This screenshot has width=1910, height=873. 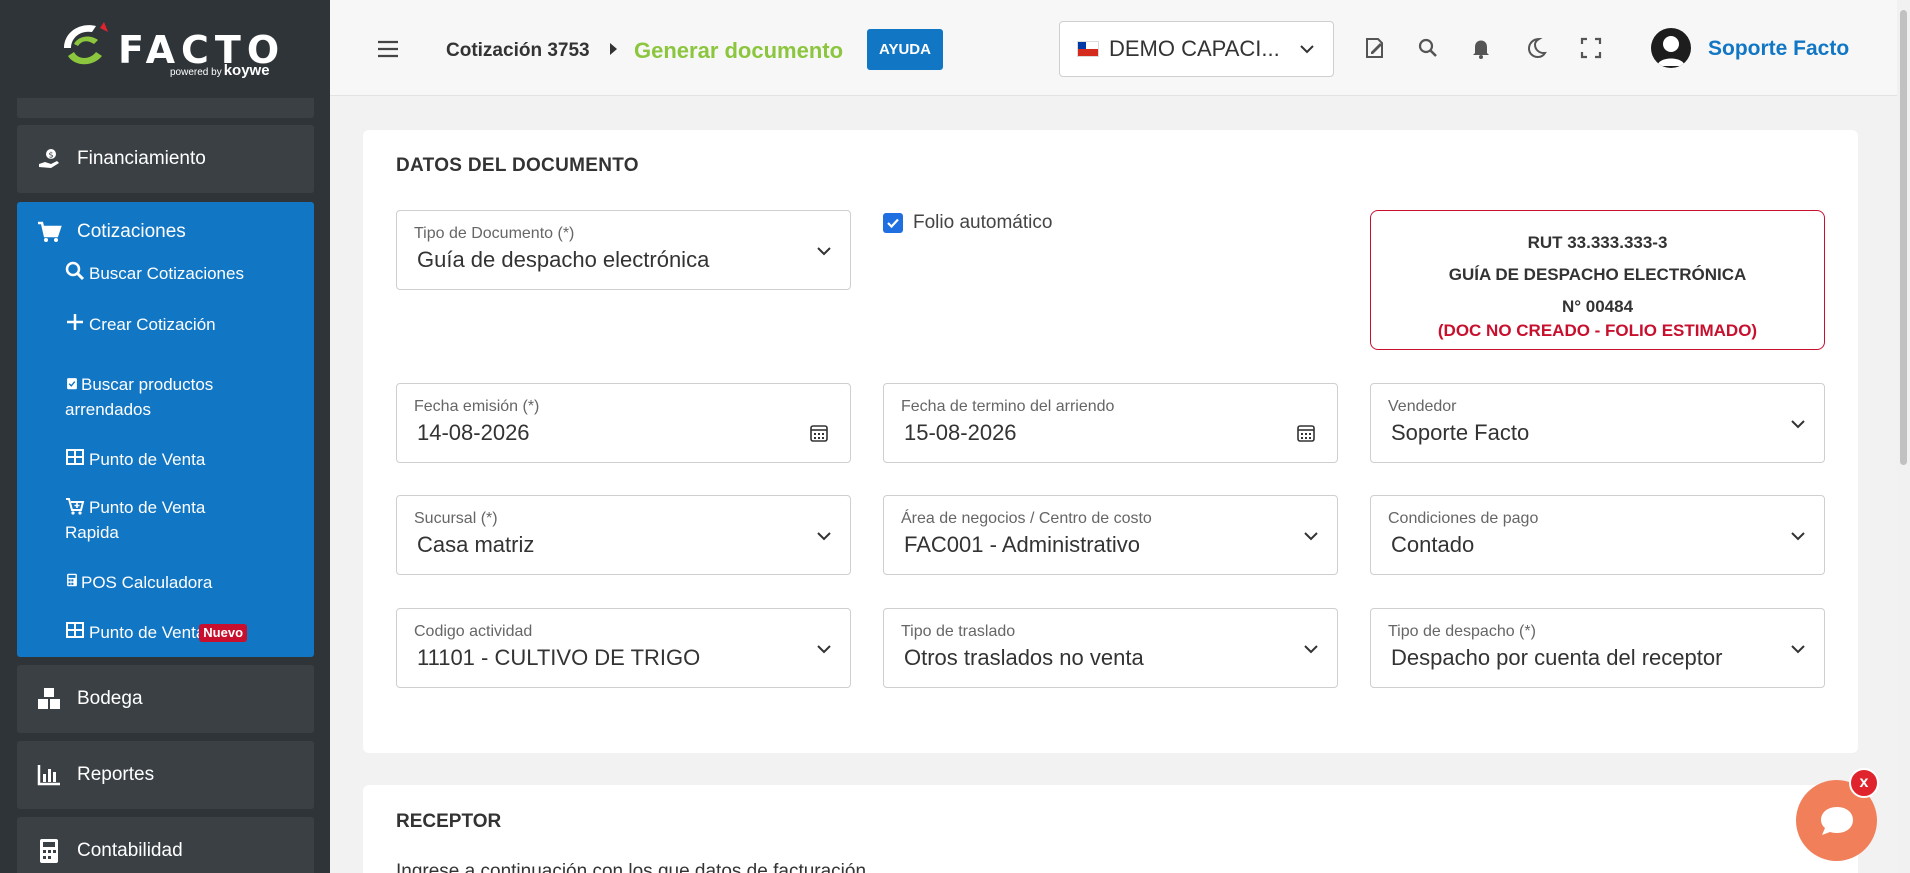 What do you see at coordinates (86, 43) in the screenshot?
I see `facto-swirl-icon` at bounding box center [86, 43].